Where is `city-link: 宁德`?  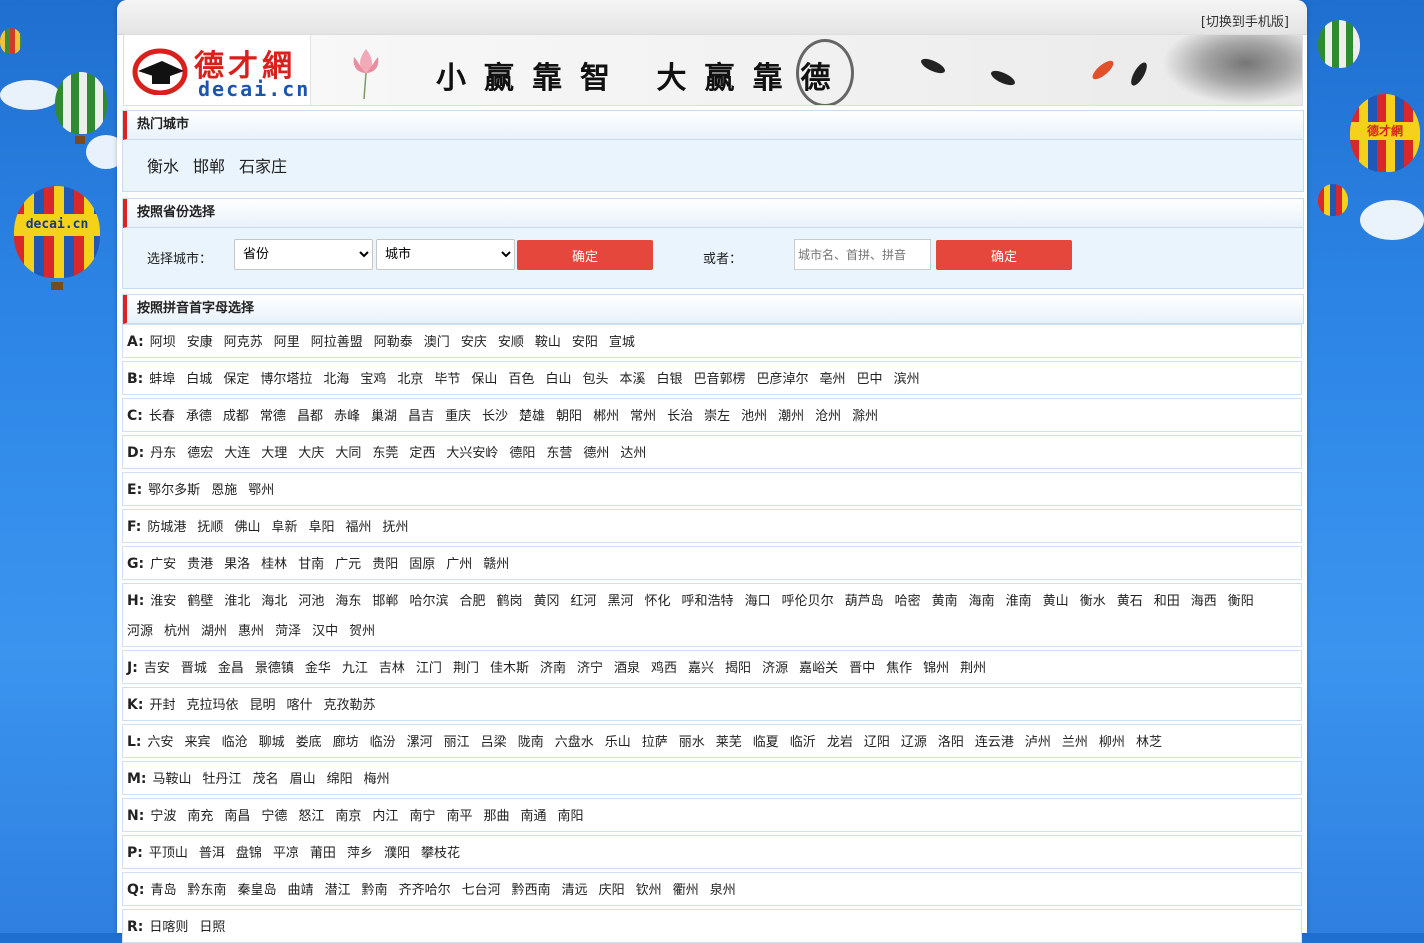
city-link: 宁德 is located at coordinates (274, 816).